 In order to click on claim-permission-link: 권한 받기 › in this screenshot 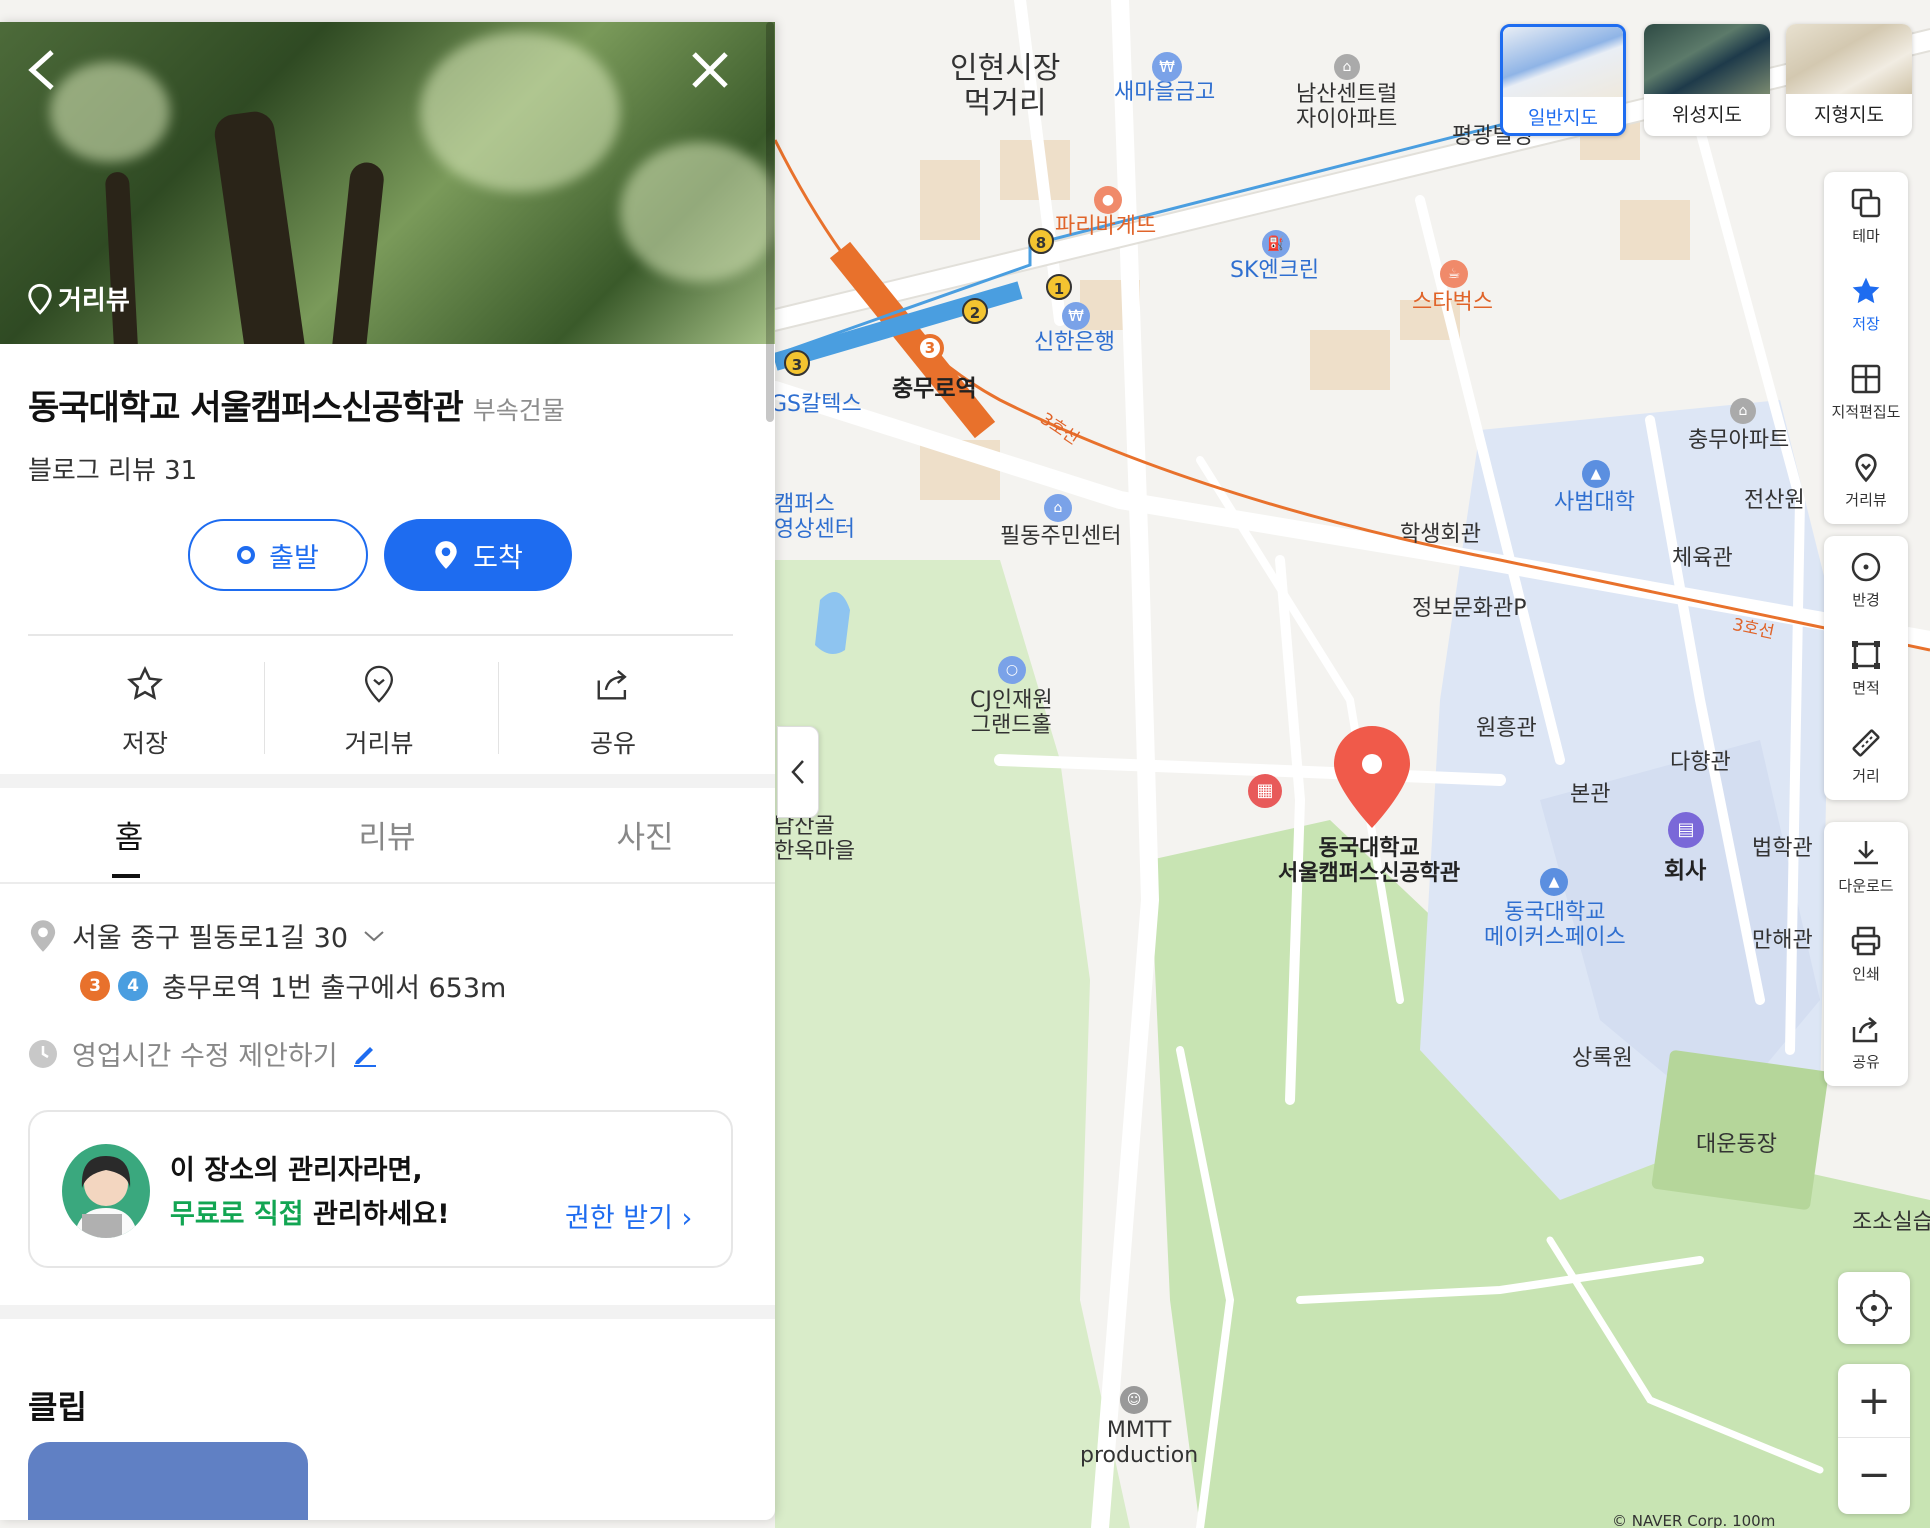, I will do `click(628, 1215)`.